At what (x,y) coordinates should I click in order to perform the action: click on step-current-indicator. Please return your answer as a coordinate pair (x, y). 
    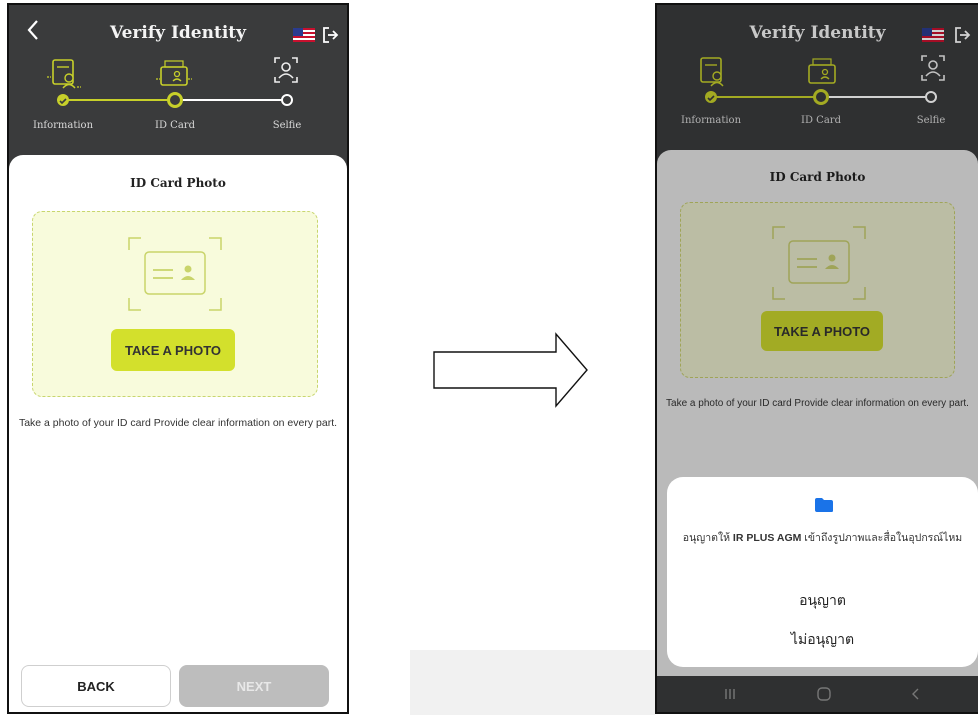
    Looking at the image, I should click on (175, 100).